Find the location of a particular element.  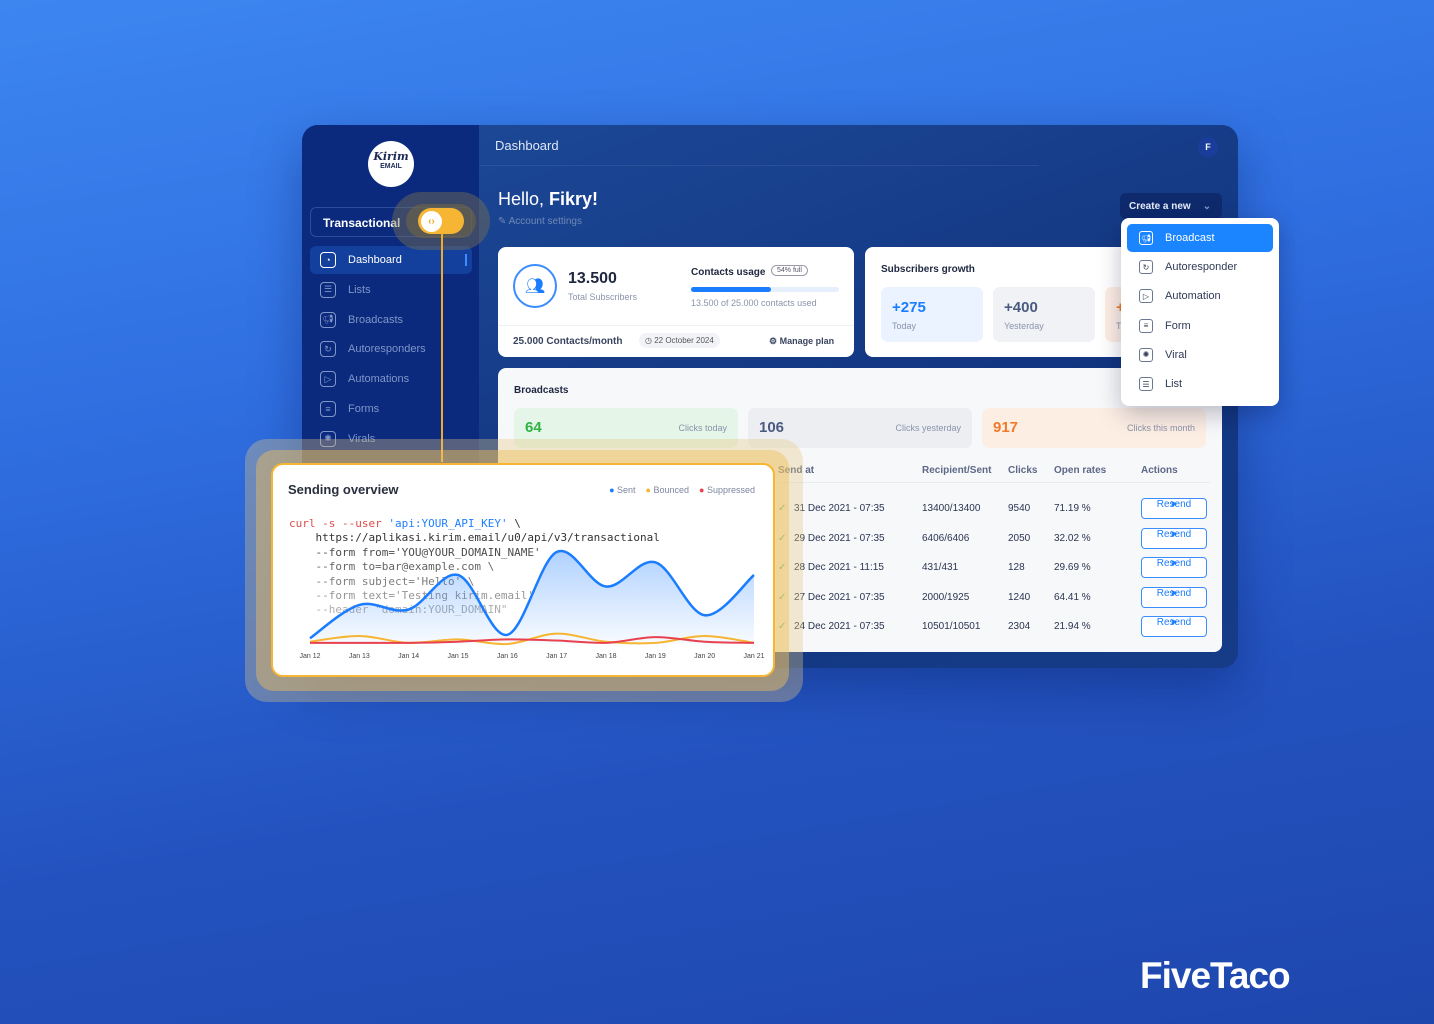

menu-item-automation: ▷ Automation is located at coordinates (1200, 296).